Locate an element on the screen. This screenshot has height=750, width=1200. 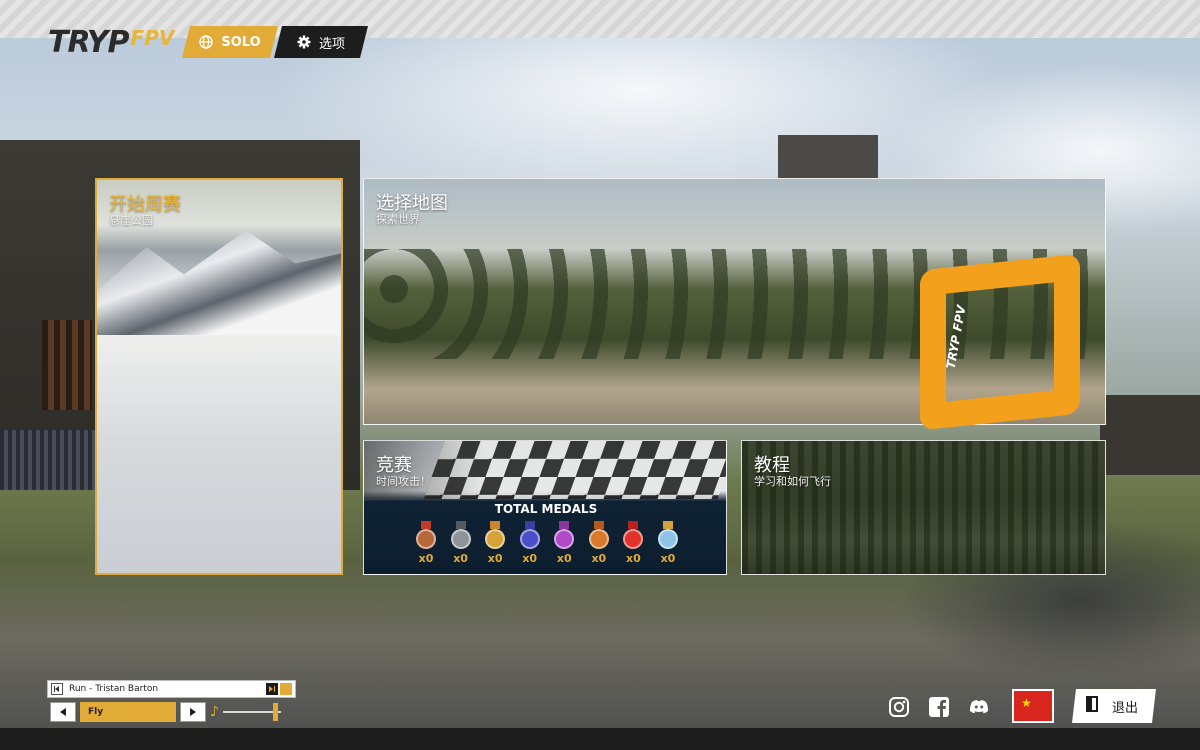
volume-slider is located at coordinates (251, 712).